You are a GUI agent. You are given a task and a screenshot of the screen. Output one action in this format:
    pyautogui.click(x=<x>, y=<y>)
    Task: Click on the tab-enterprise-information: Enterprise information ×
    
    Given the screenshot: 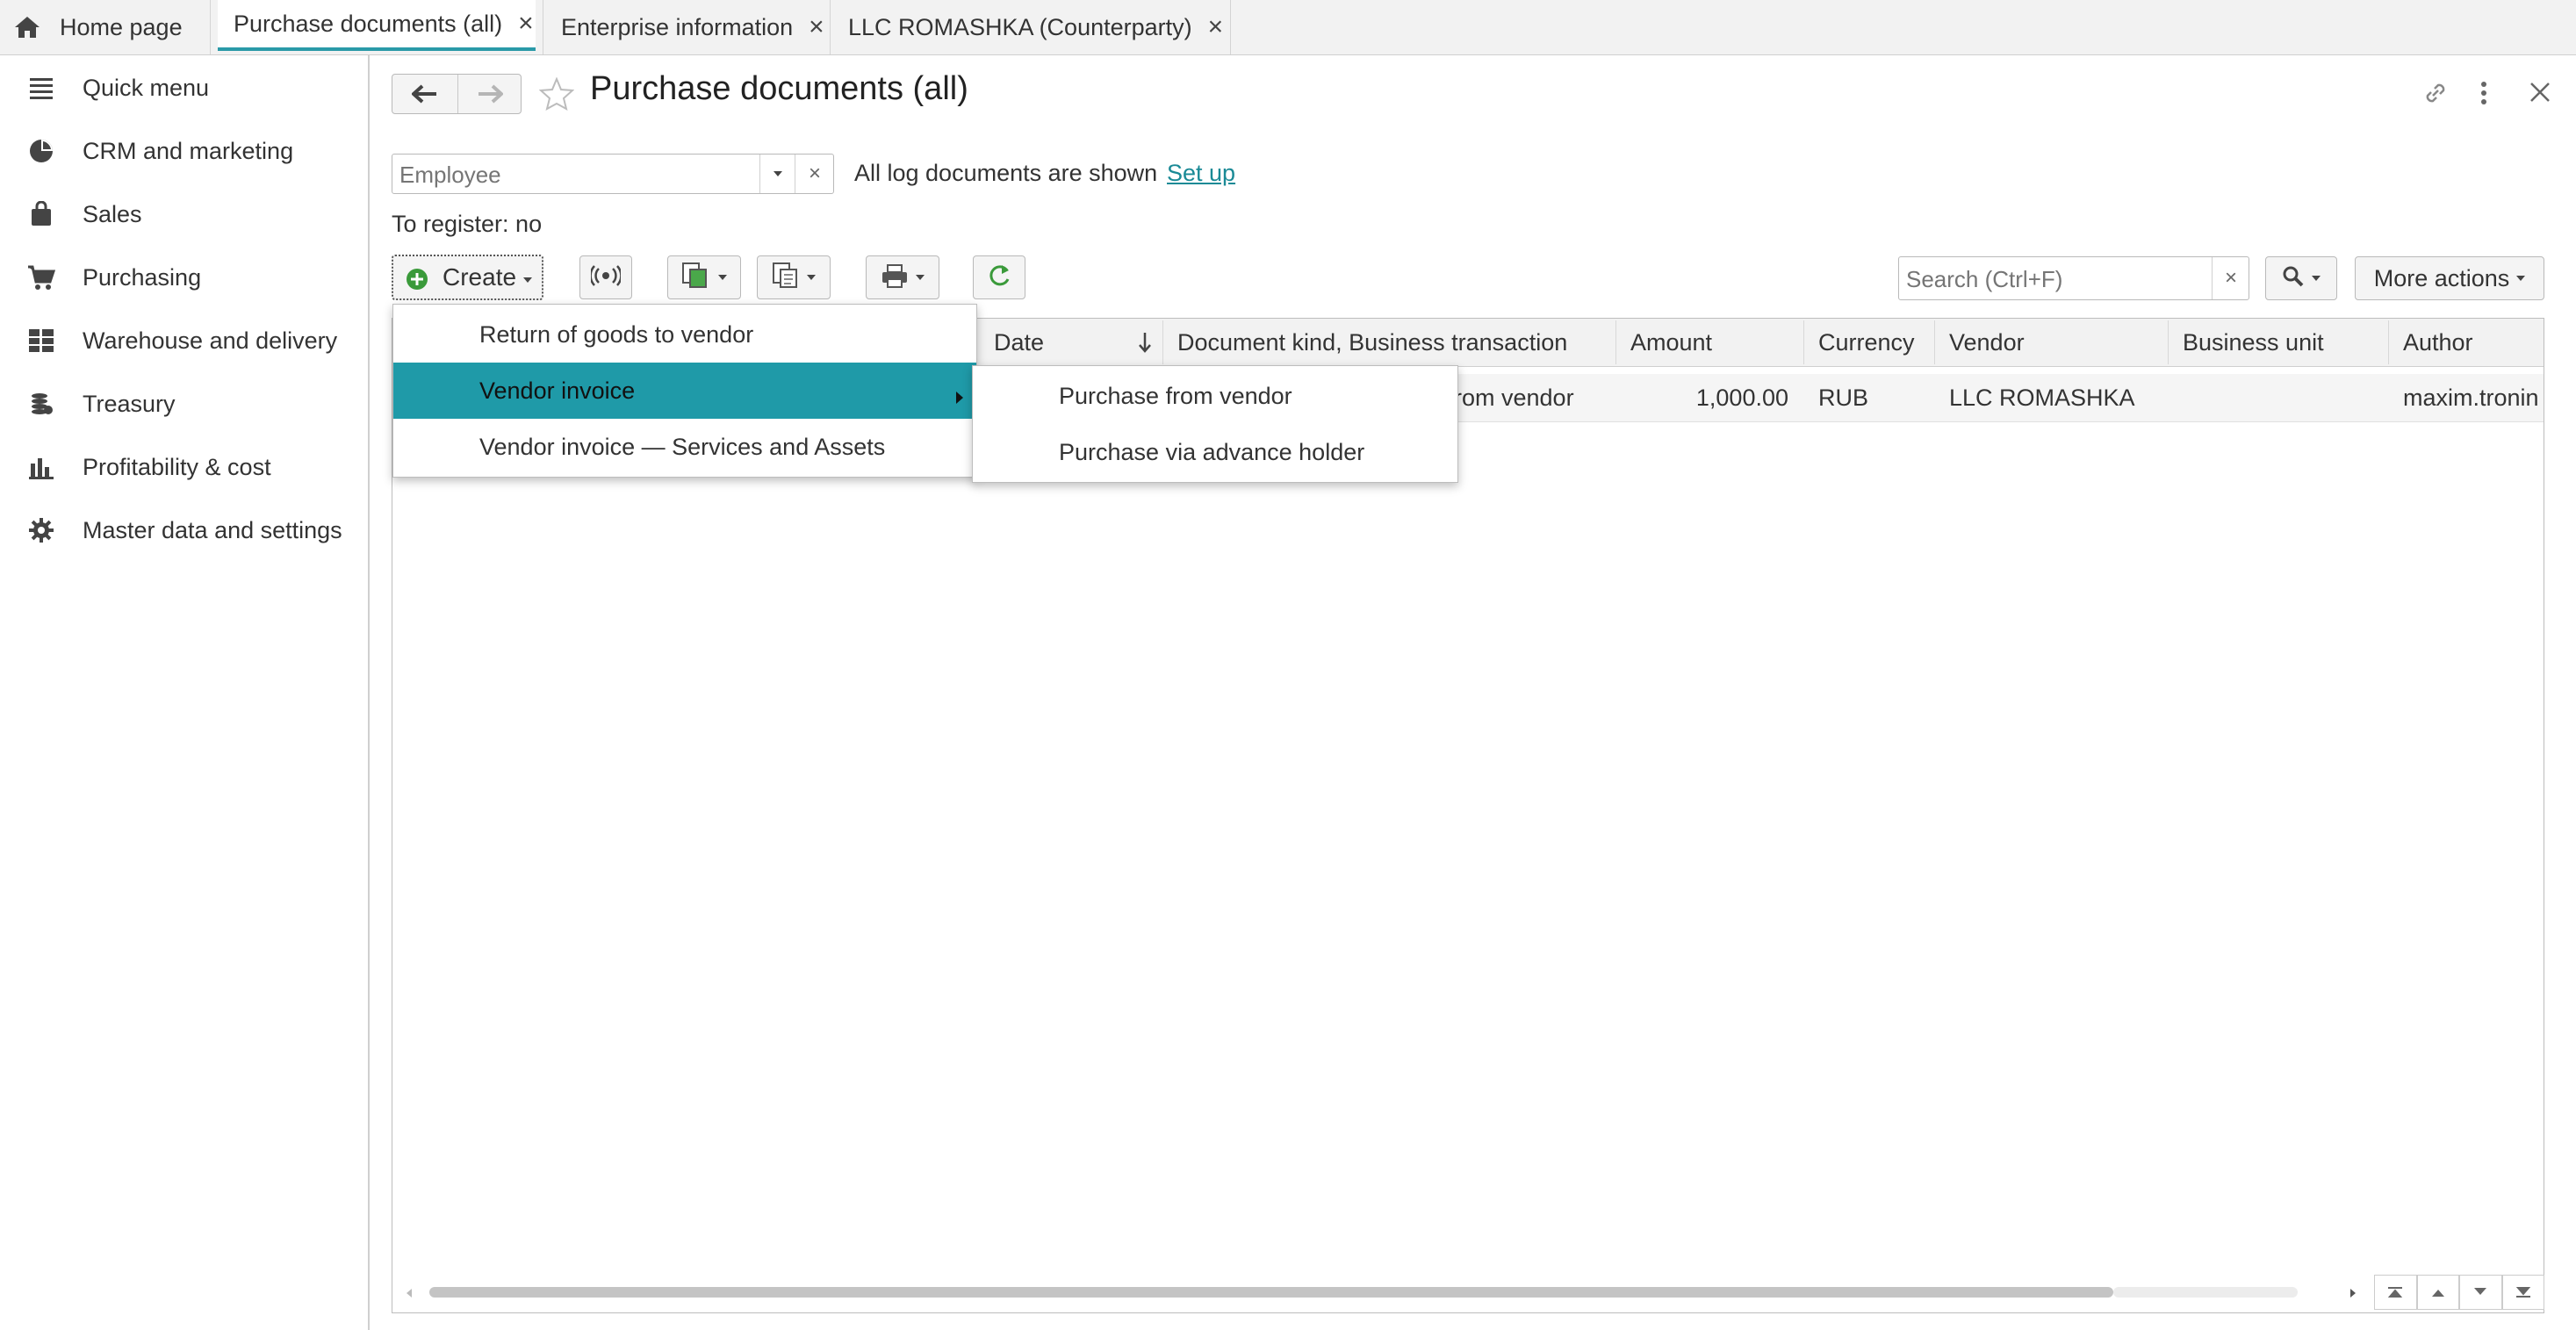 What is the action you would take?
    pyautogui.click(x=687, y=27)
    